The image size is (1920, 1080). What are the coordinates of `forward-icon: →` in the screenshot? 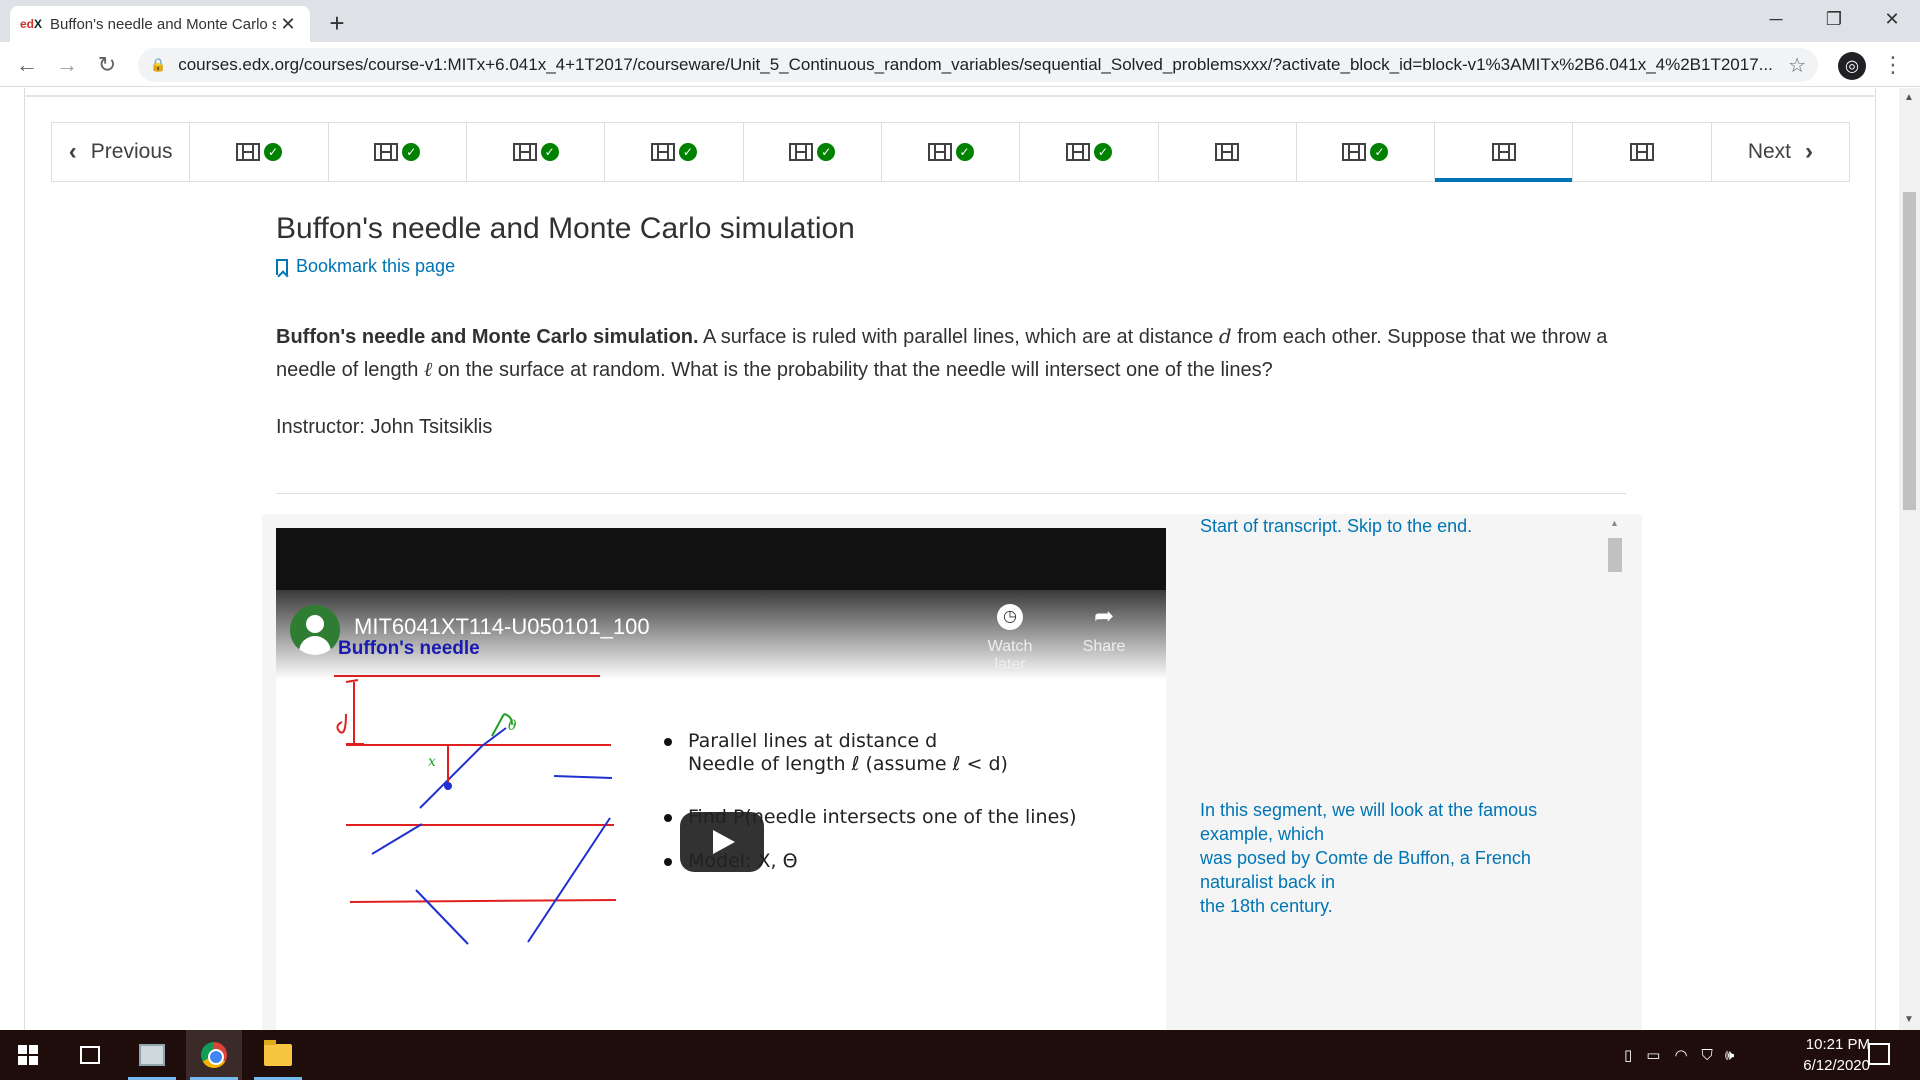 It's located at (67, 65).